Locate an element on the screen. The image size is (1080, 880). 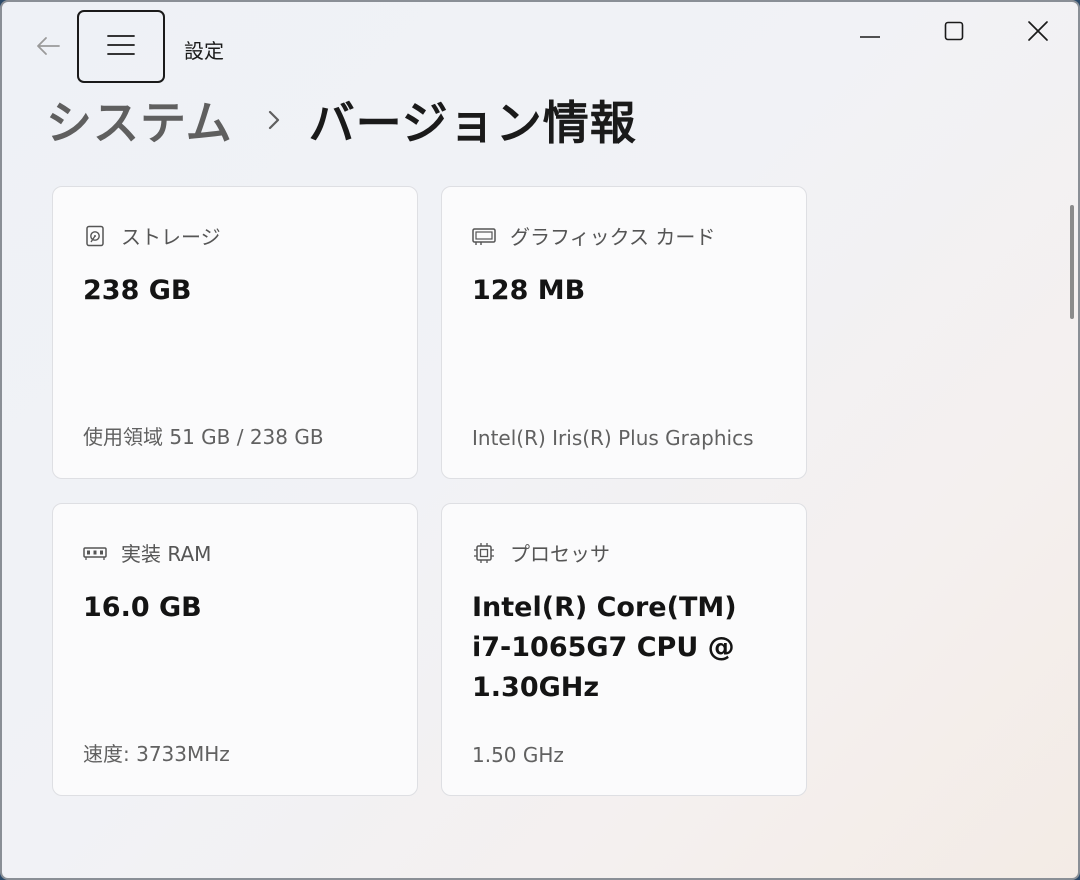
breadcrumb-parent-system: システム is located at coordinates (139, 120).